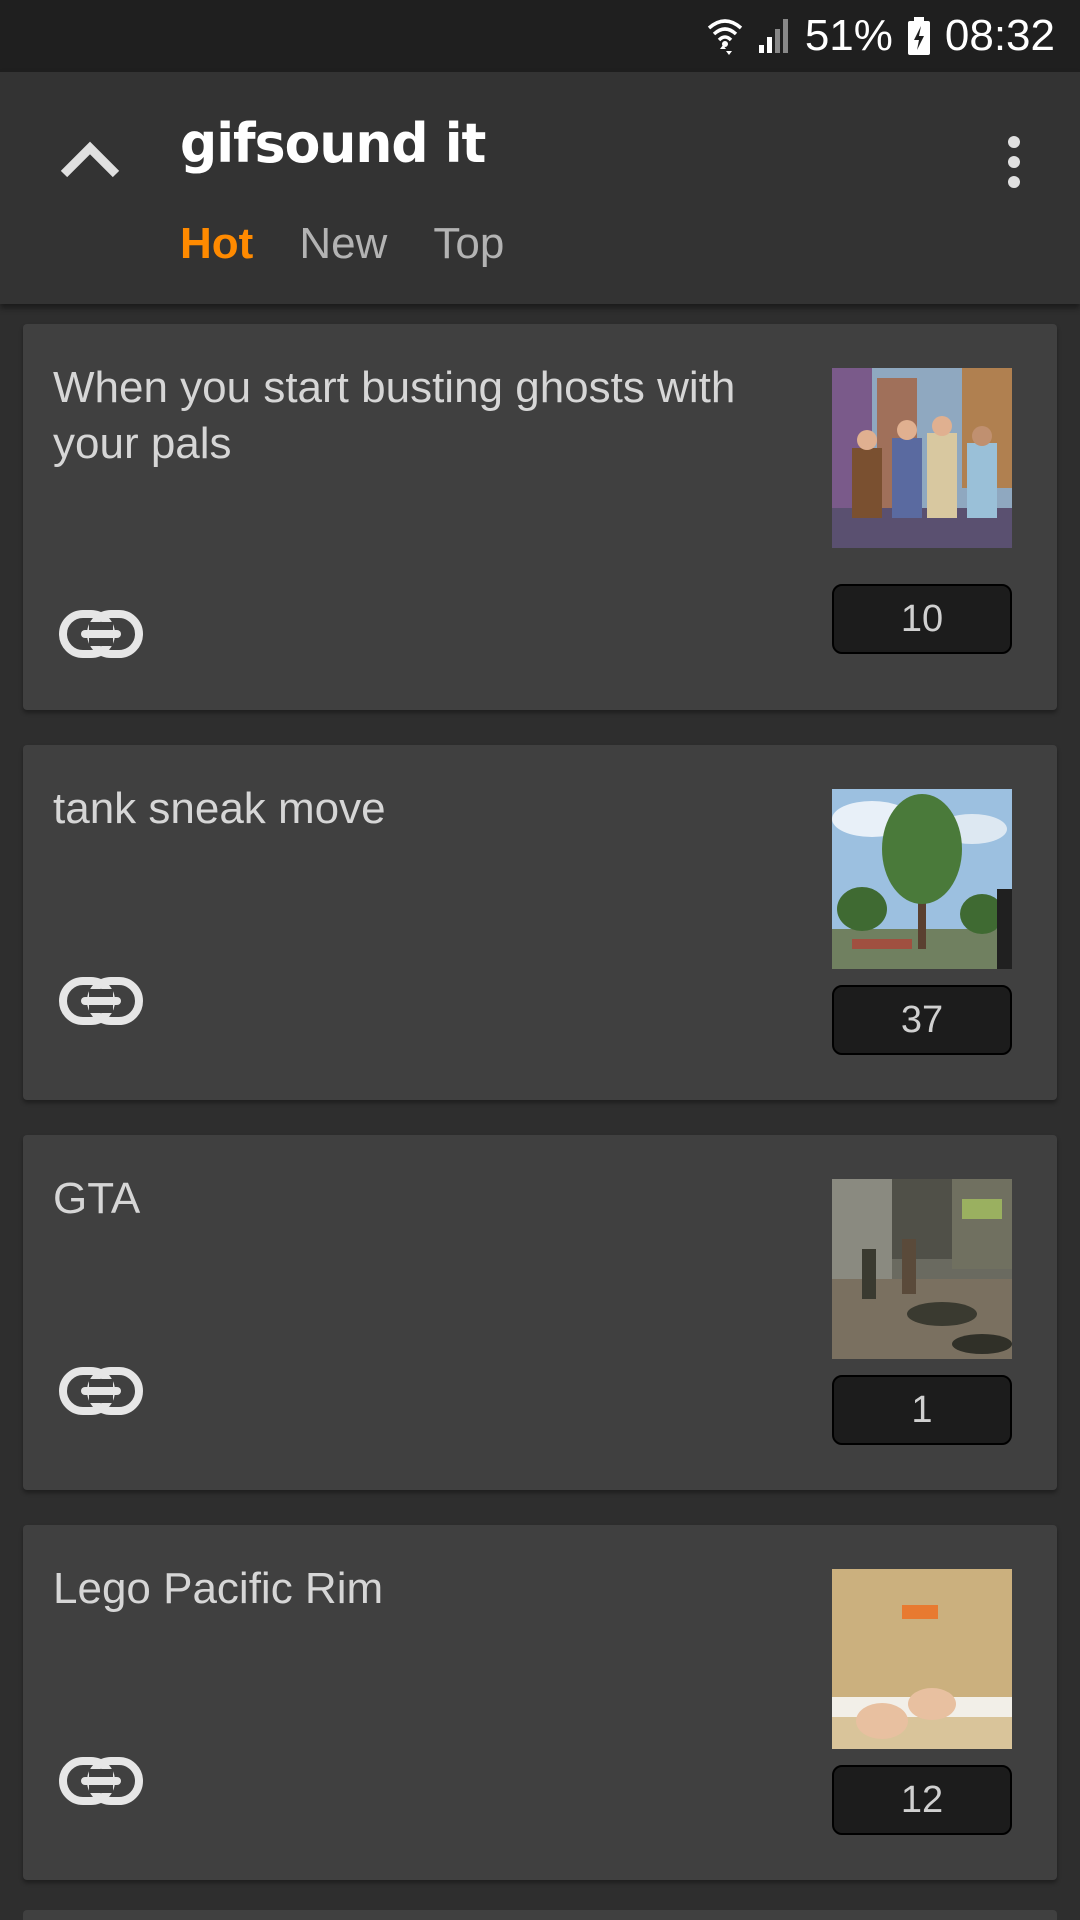 The width and height of the screenshot is (1080, 1920). I want to click on post-title: GTA, so click(97, 1198).